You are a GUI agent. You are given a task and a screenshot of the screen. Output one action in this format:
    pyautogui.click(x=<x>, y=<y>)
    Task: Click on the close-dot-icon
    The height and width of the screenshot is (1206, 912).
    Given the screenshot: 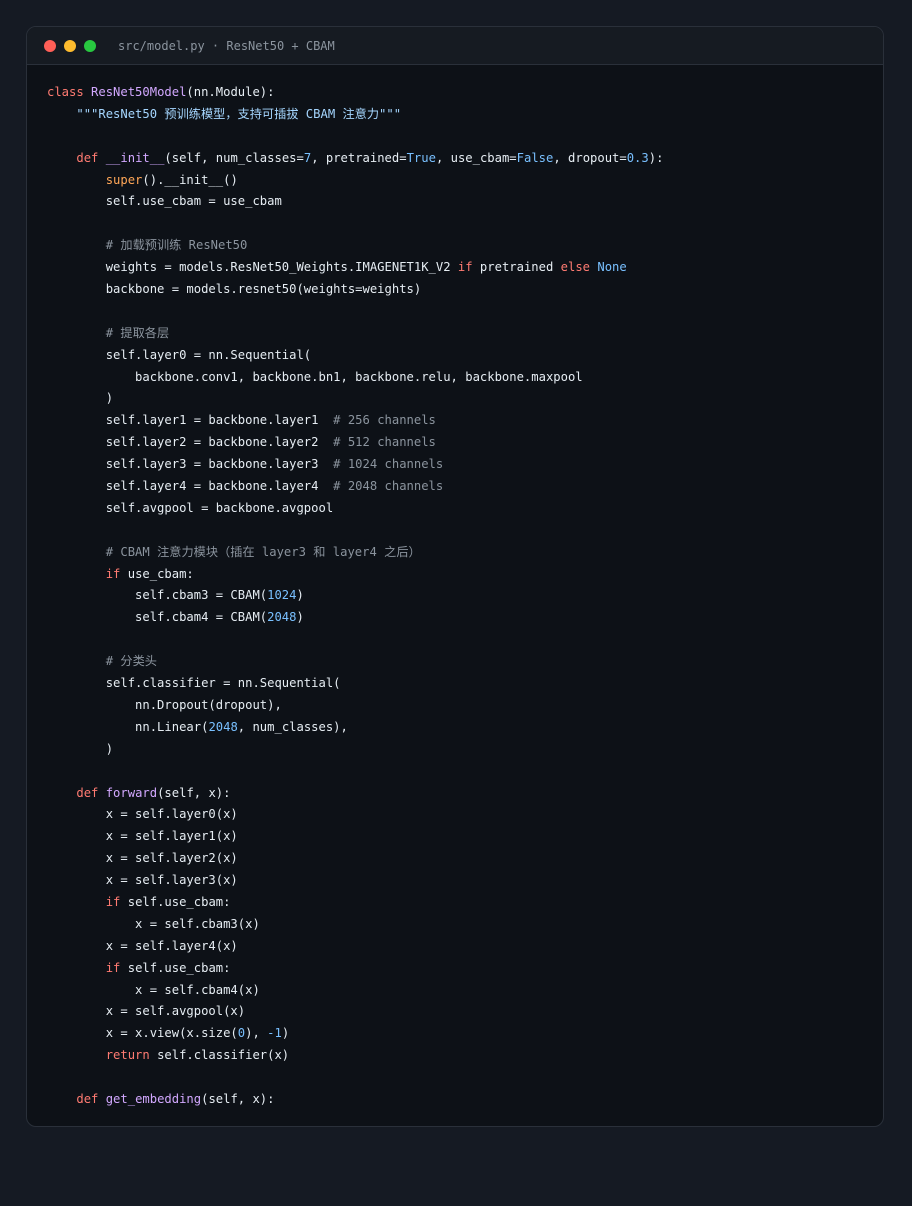 What is the action you would take?
    pyautogui.click(x=50, y=45)
    